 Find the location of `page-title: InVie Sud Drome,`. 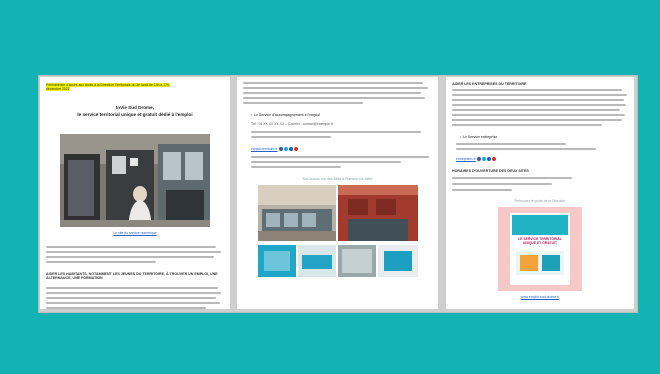

page-title: InVie Sud Drome, is located at coordinates (135, 107).